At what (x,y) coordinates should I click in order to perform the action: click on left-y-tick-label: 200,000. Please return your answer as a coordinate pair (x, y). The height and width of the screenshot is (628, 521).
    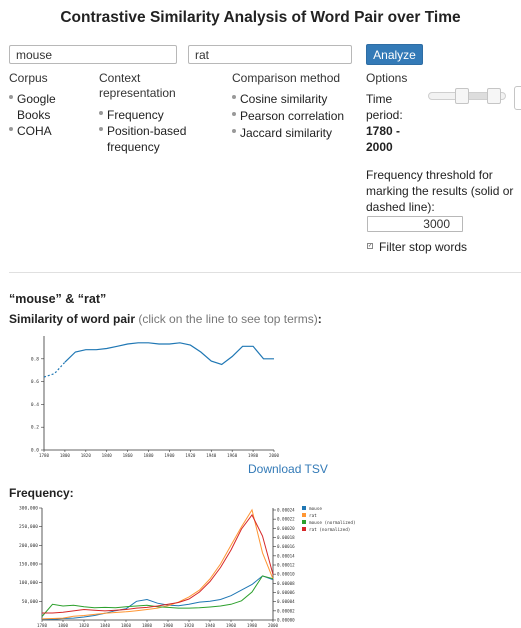
    Looking at the image, I should click on (28, 546).